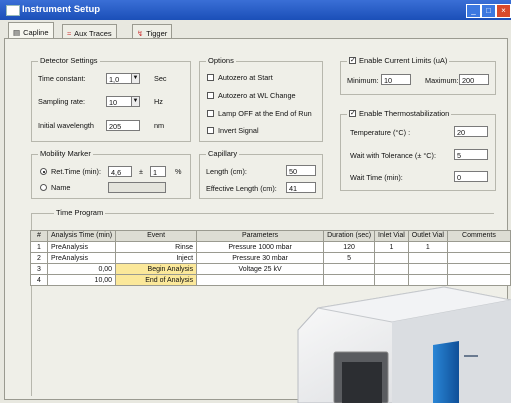 Image resolution: width=511 pixels, height=403 pixels. Describe the element at coordinates (404, 344) in the screenshot. I see `instrument-photo` at that location.